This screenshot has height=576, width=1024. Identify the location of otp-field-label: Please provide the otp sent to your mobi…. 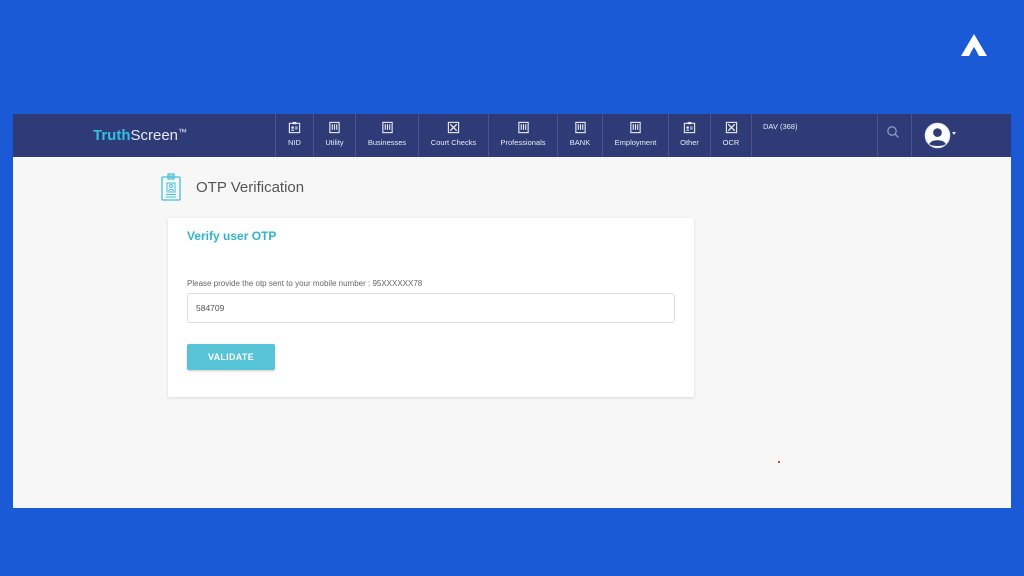
(305, 283).